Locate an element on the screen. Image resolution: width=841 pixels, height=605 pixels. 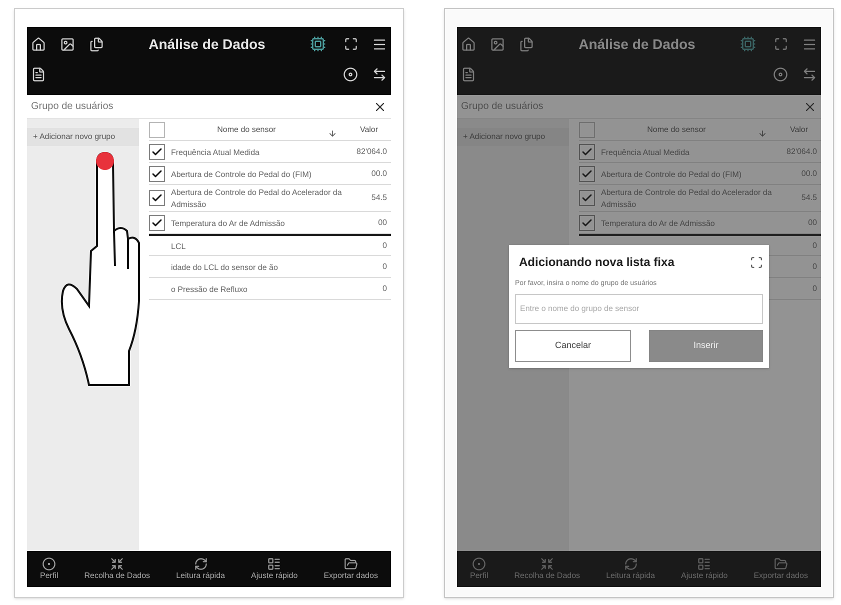
swap-icon is located at coordinates (379, 74).